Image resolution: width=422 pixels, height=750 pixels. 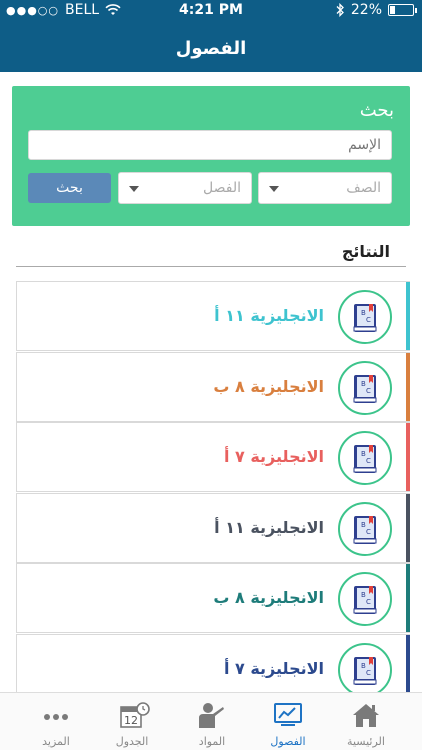 What do you see at coordinates (211, 715) in the screenshot?
I see `subjects-icon` at bounding box center [211, 715].